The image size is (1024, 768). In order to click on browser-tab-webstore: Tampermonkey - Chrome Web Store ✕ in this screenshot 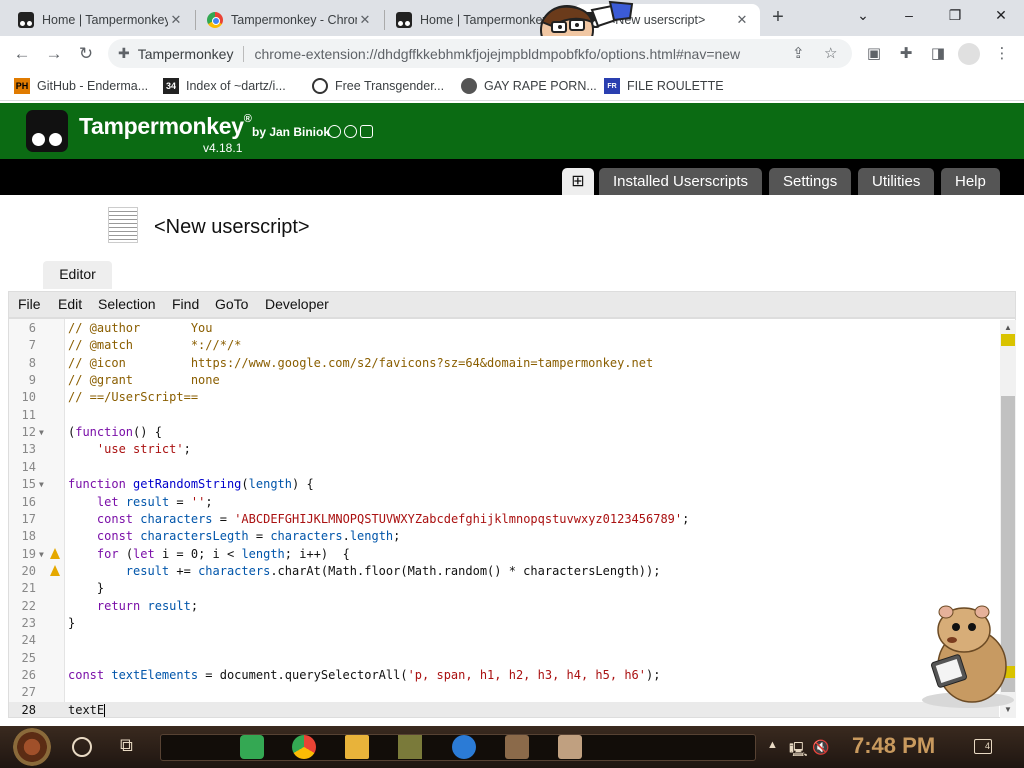, I will do `click(290, 20)`.